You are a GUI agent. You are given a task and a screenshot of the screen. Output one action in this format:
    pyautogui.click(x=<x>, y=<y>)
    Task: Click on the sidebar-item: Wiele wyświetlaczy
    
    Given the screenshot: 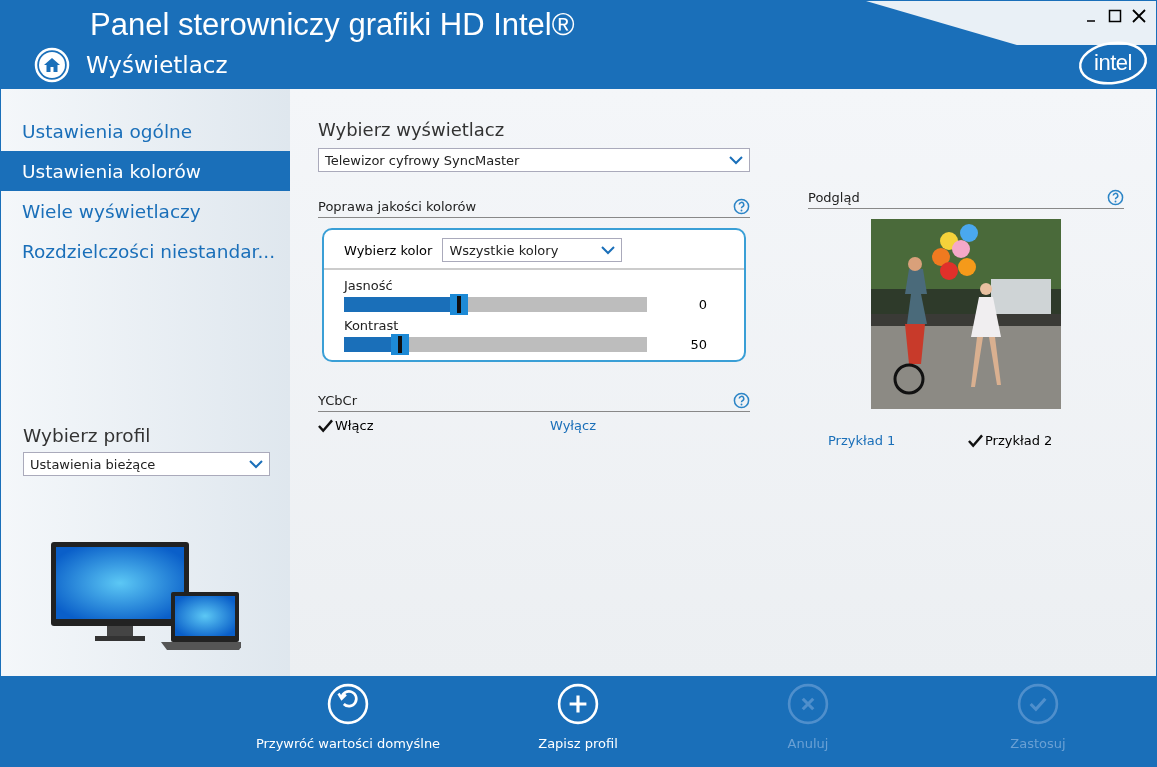 What is the action you would take?
    pyautogui.click(x=145, y=211)
    